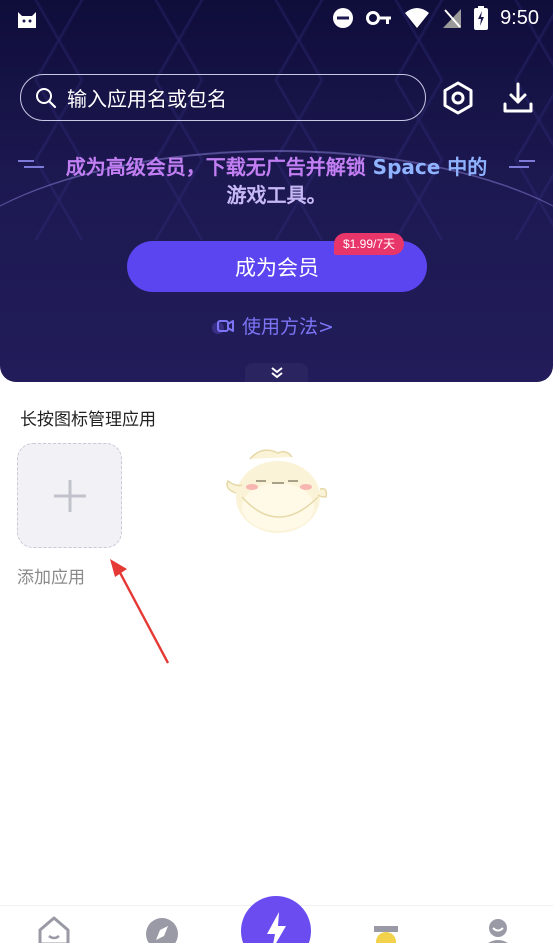 The width and height of the screenshot is (553, 943). I want to click on compass-icon, so click(162, 929).